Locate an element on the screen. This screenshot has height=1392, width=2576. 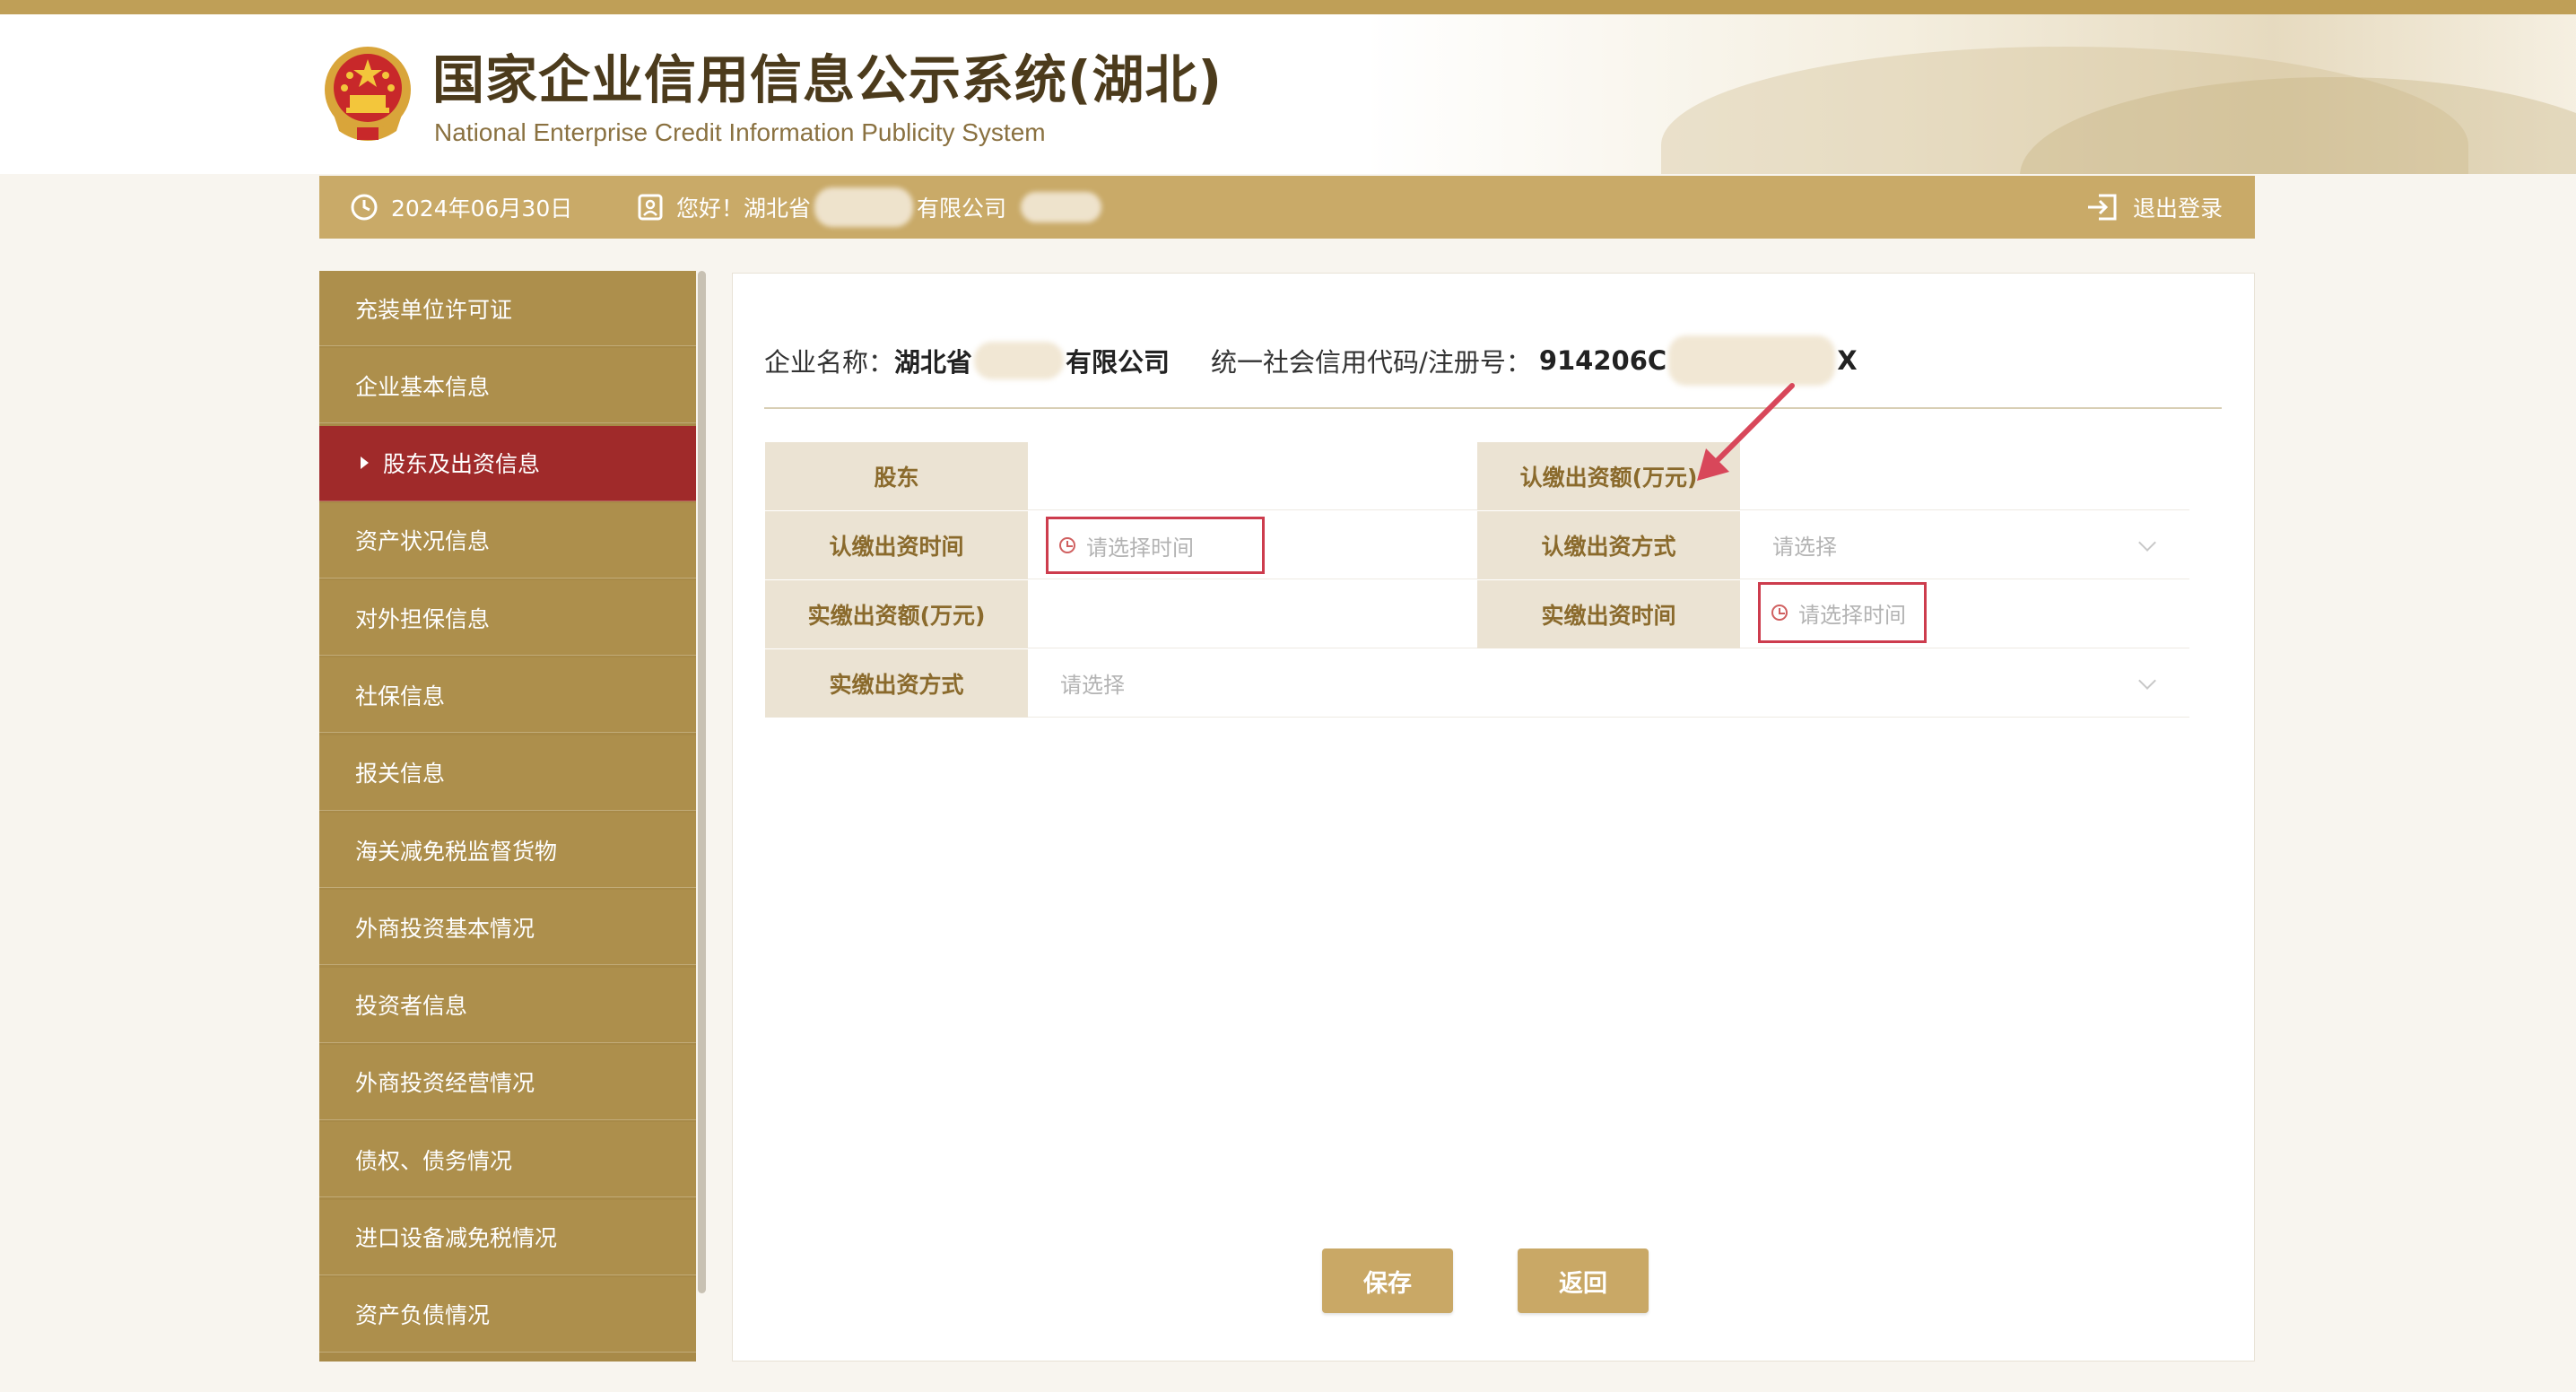
paid-method-label: 实缴出资方式 is located at coordinates (896, 684).